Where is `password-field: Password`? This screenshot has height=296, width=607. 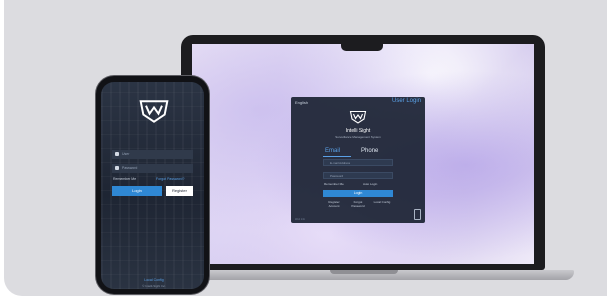
password-field: Password is located at coordinates (358, 175).